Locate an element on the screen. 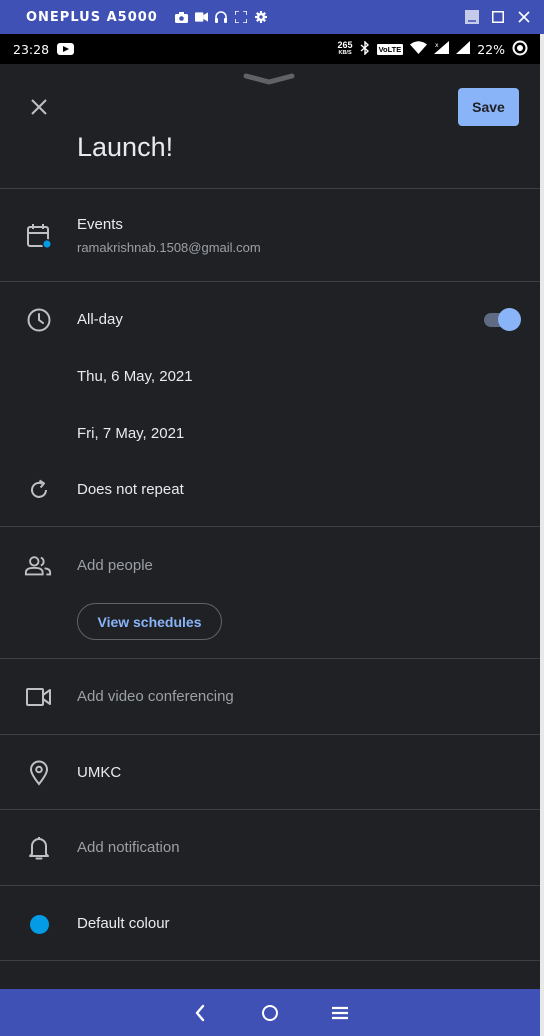  device-name: ONEPLUS A5000 is located at coordinates (92, 17).